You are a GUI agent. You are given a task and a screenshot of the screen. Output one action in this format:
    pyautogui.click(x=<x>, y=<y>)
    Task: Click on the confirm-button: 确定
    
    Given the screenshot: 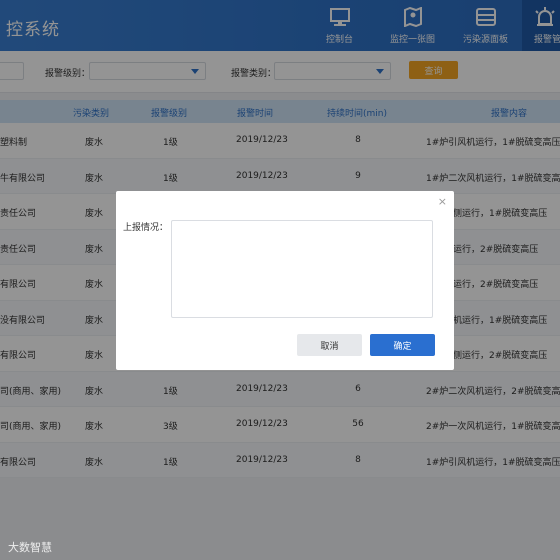 What is the action you would take?
    pyautogui.click(x=402, y=345)
    